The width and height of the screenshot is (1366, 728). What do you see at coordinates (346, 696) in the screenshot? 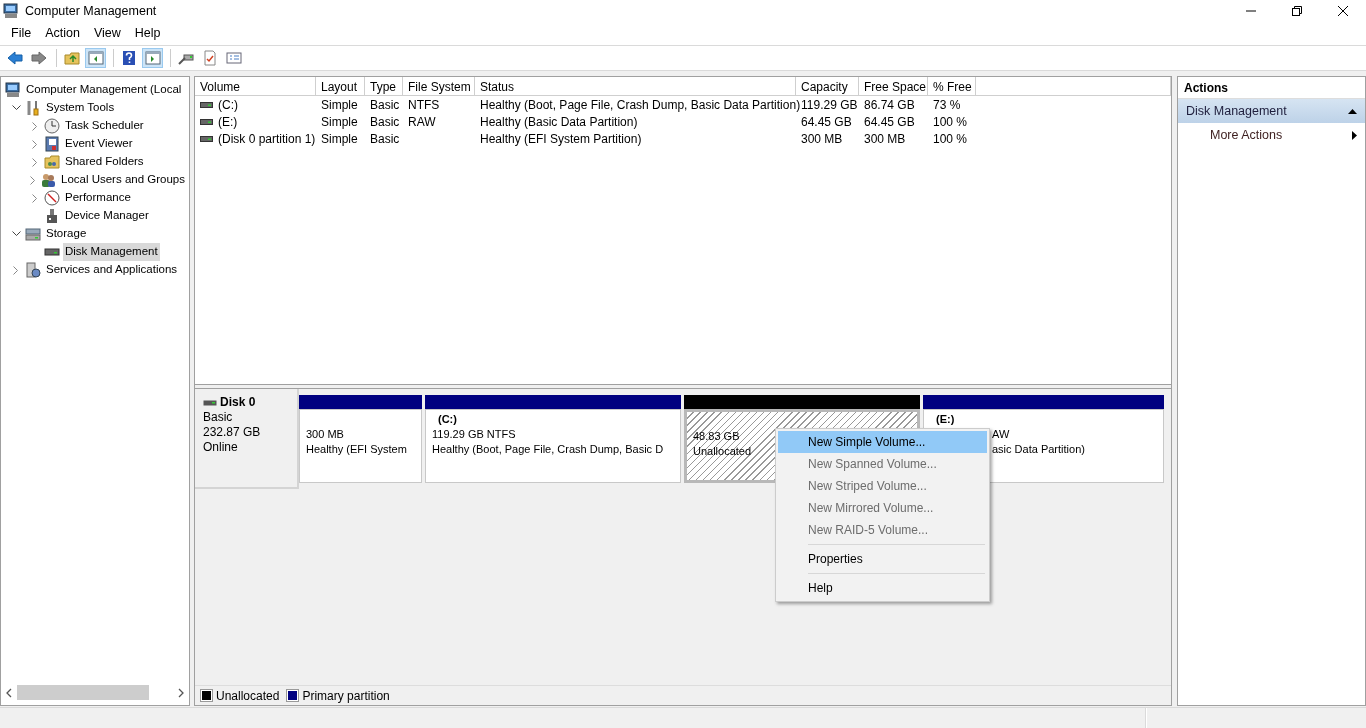
I see `legend-label: Primary partition` at bounding box center [346, 696].